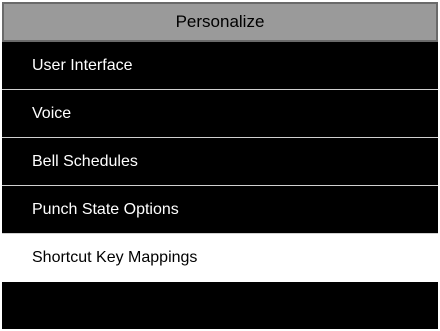 This screenshot has width=440, height=331. What do you see at coordinates (220, 258) in the screenshot?
I see `menu-item-shortcut-key-mappings: Shortcut Key Mappings` at bounding box center [220, 258].